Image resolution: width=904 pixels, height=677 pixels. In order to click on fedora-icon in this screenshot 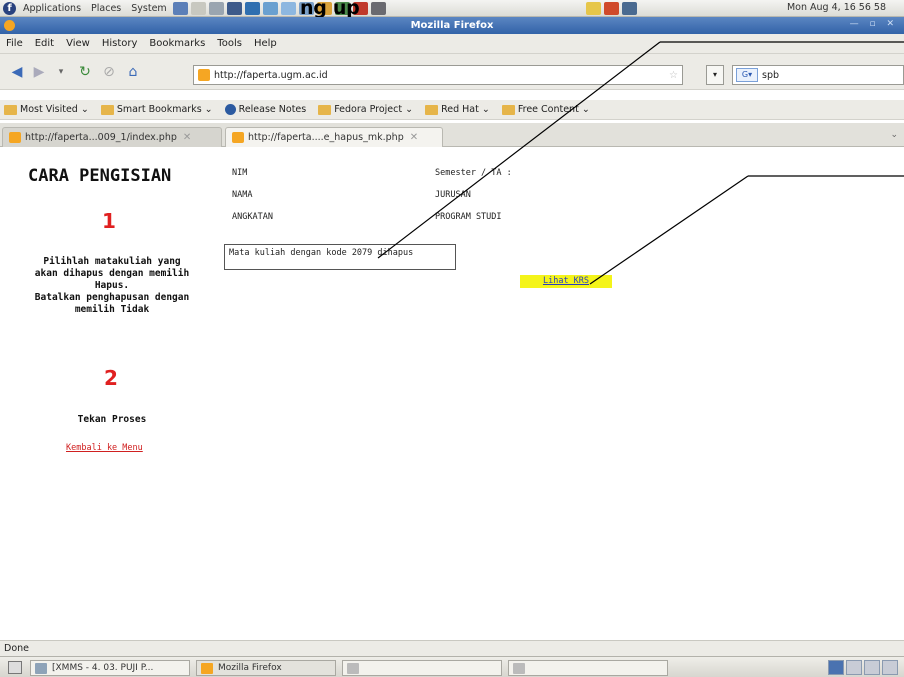, I will do `click(230, 109)`.